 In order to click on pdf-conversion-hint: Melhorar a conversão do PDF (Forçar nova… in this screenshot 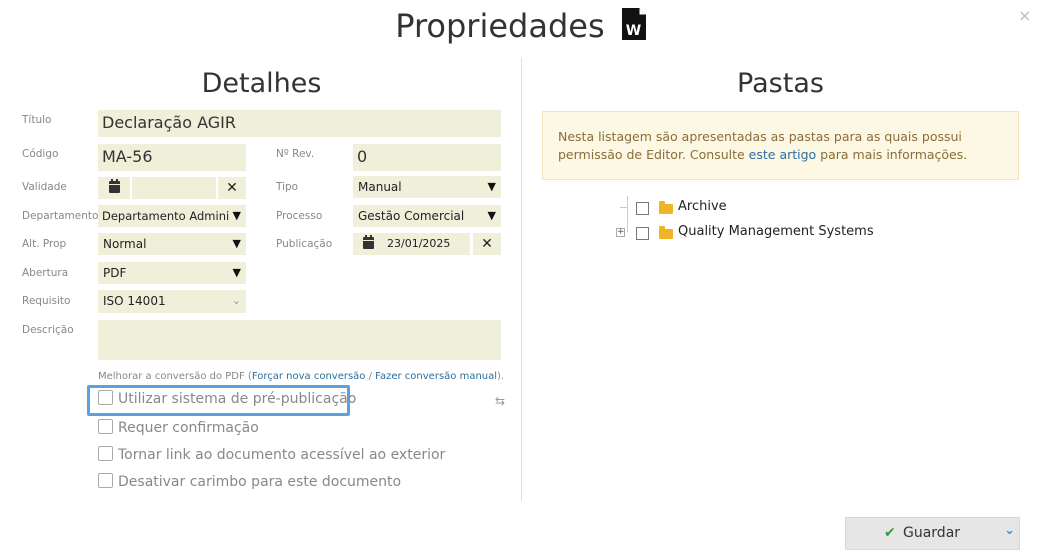, I will do `click(301, 376)`.